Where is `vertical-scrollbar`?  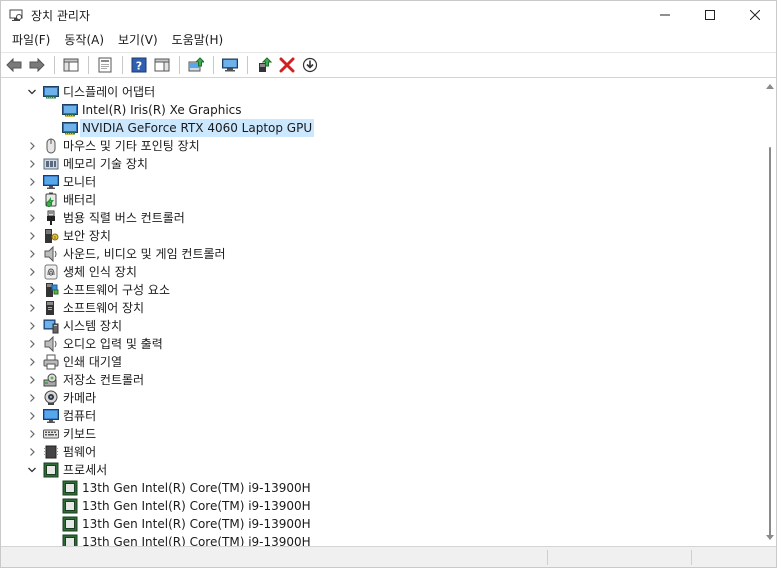 vertical-scrollbar is located at coordinates (770, 312).